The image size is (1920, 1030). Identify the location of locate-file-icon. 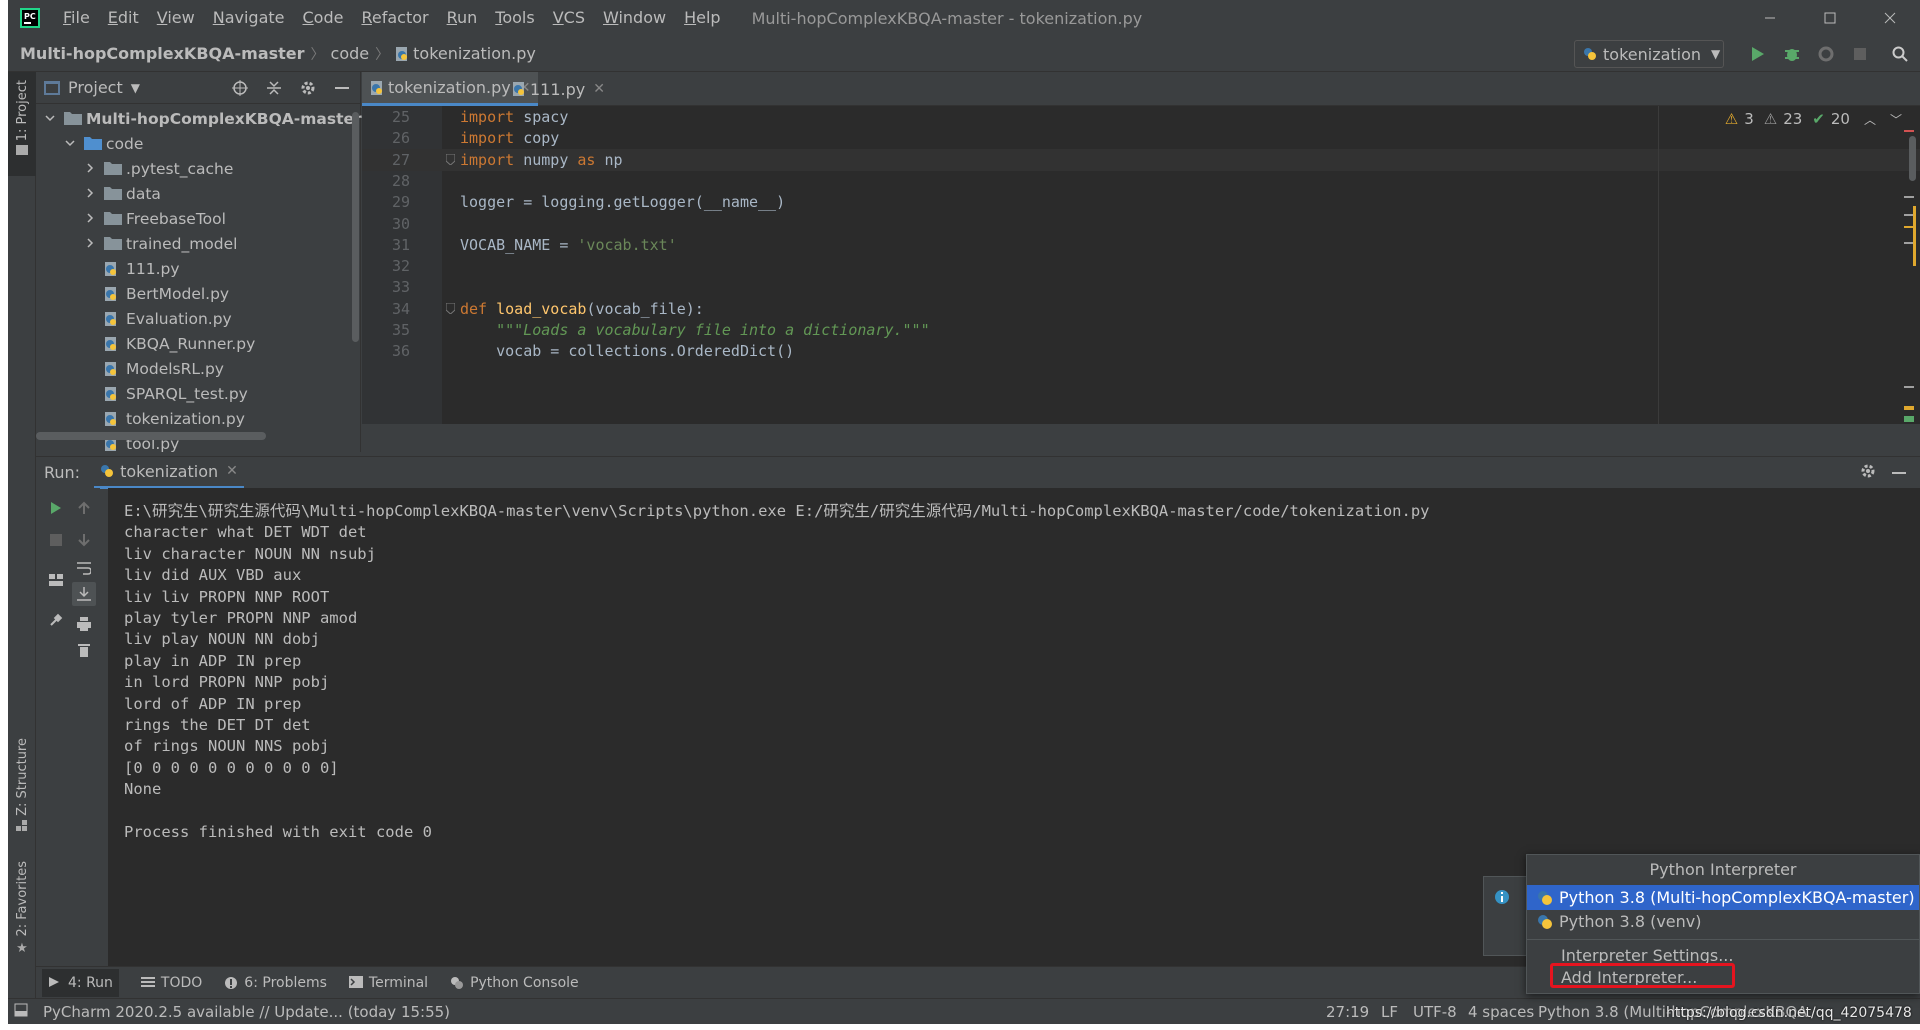
(240, 88).